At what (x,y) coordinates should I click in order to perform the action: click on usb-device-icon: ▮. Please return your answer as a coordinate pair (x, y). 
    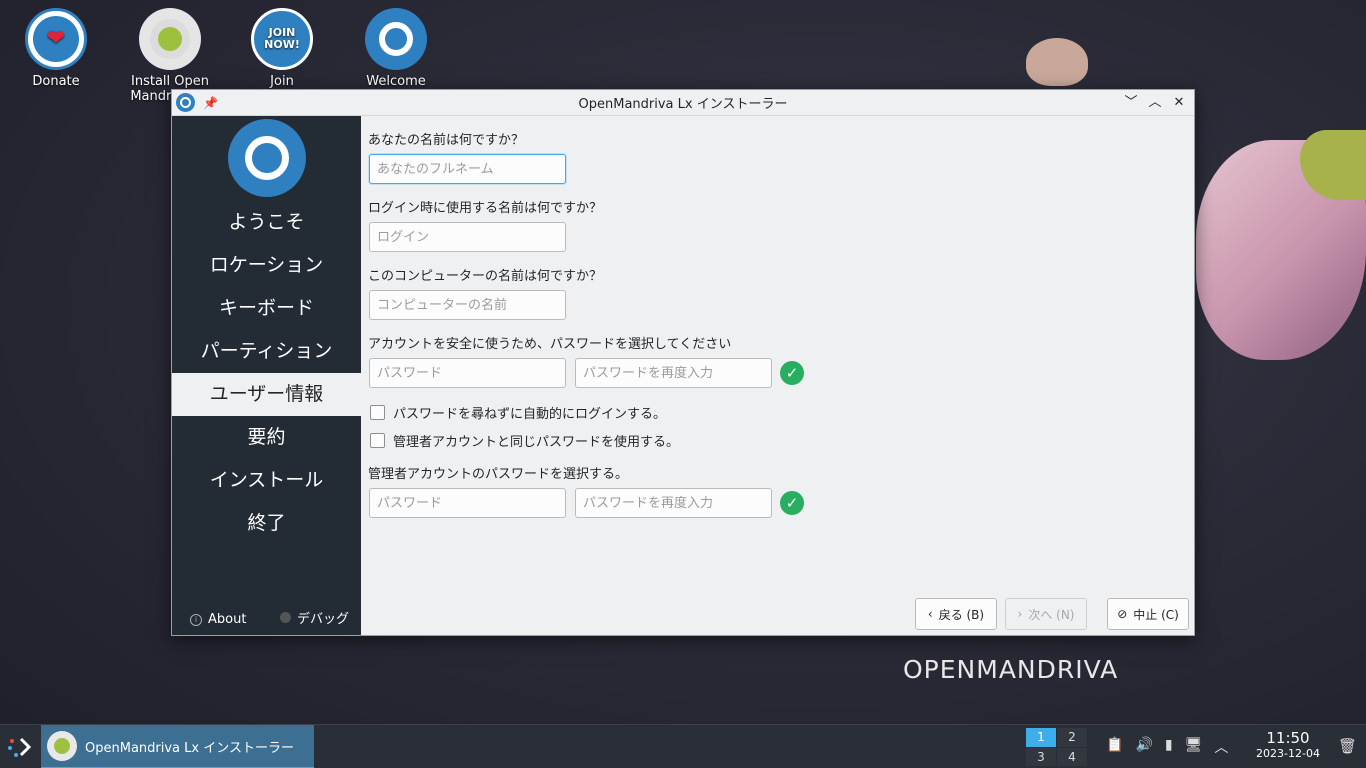
    Looking at the image, I should click on (1169, 747).